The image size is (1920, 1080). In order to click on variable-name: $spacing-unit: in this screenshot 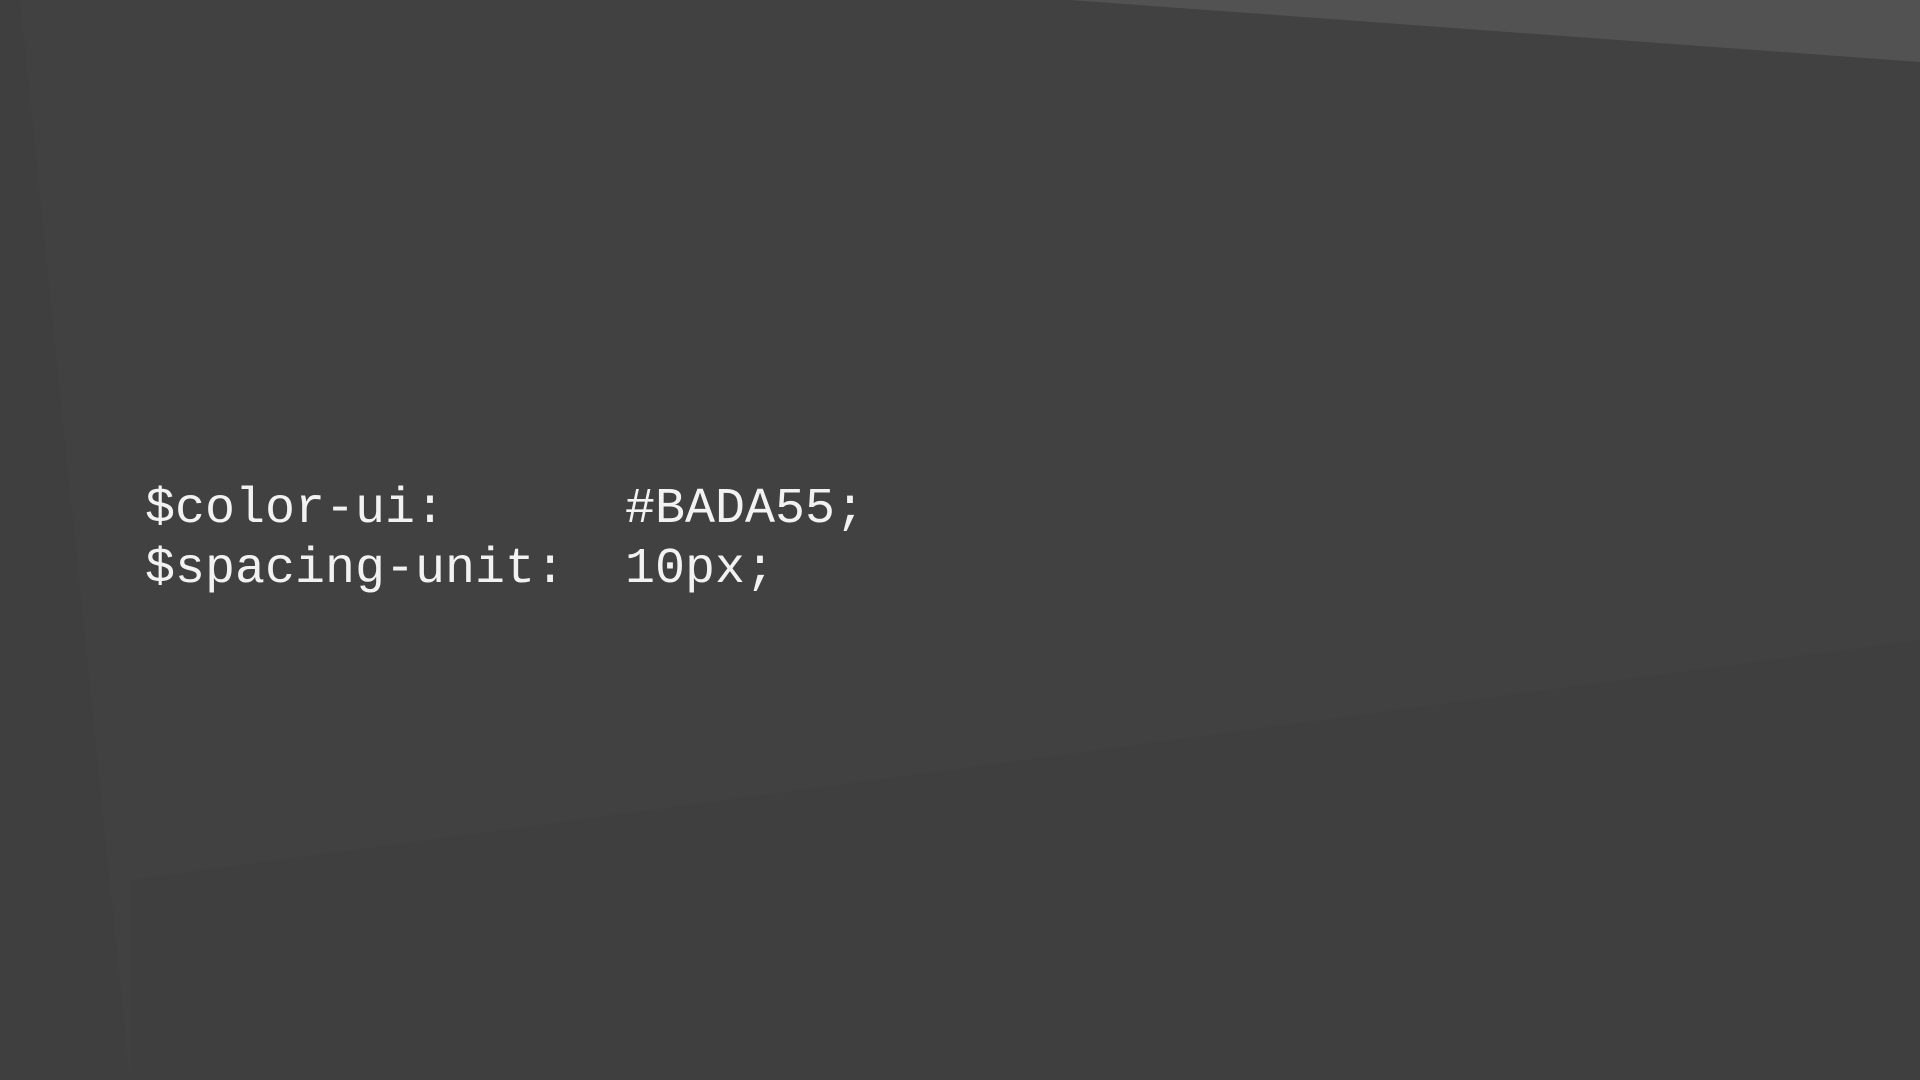, I will do `click(355, 569)`.